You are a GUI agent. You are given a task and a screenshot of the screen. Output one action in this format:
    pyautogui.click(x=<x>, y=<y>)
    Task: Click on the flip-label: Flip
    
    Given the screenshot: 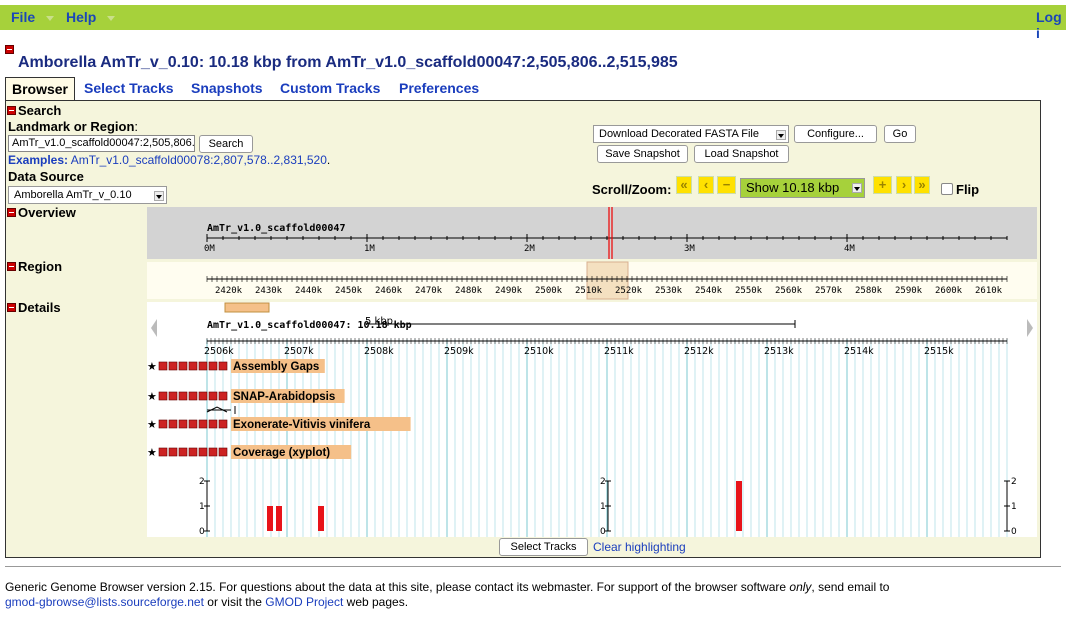 What is the action you would take?
    pyautogui.click(x=968, y=189)
    